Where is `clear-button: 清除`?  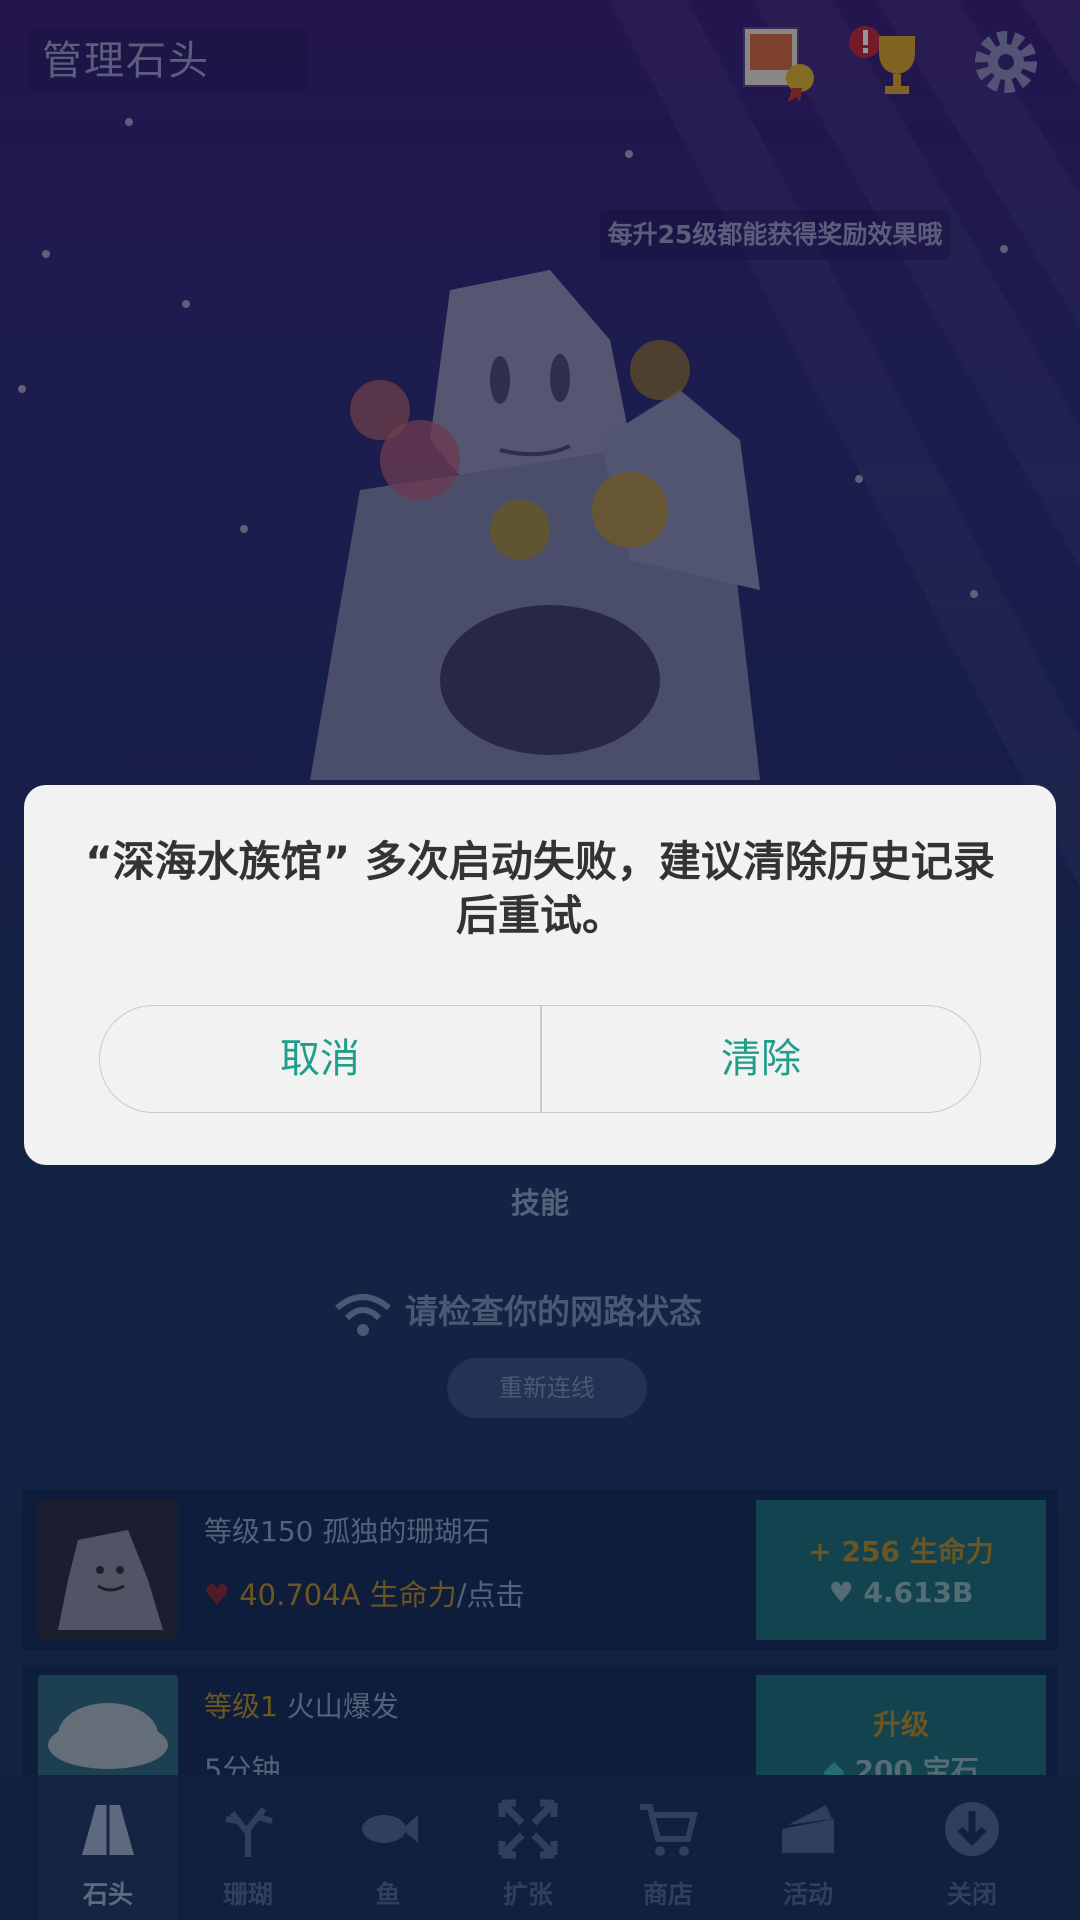 clear-button: 清除 is located at coordinates (760, 1058).